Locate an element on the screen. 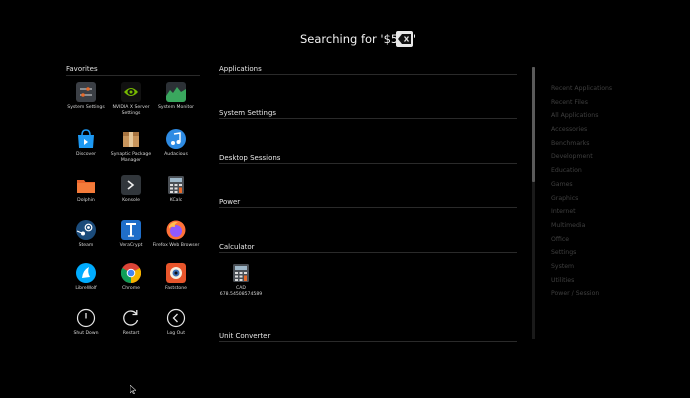 The width and height of the screenshot is (690, 398). librewolf-icon is located at coordinates (86, 273).